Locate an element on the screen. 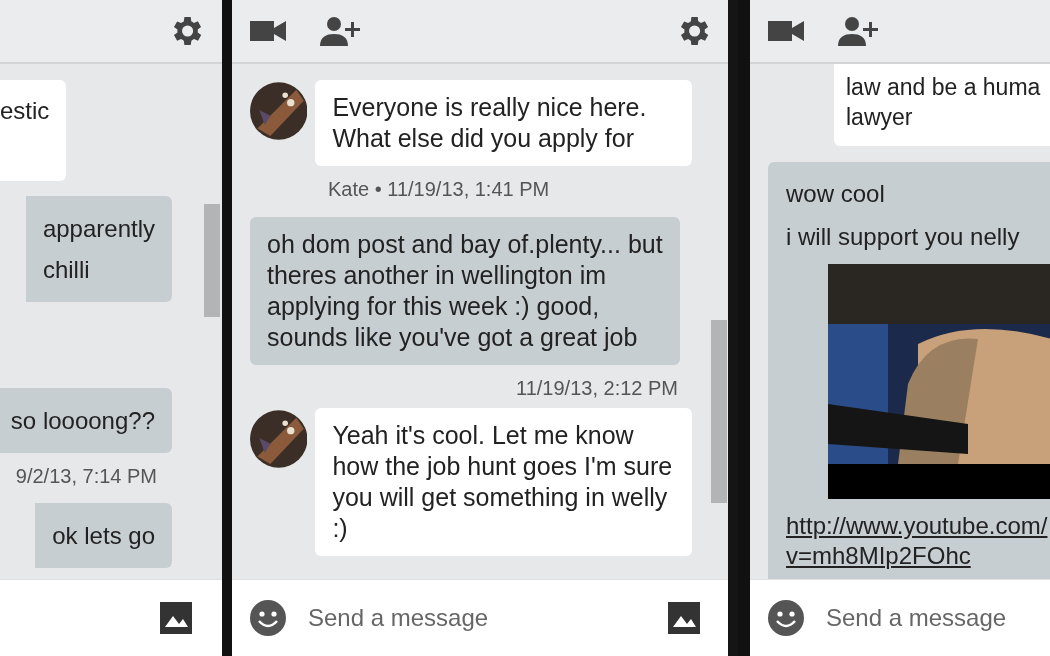 This screenshot has height=656, width=1050. message-text: estic is located at coordinates (25, 111).